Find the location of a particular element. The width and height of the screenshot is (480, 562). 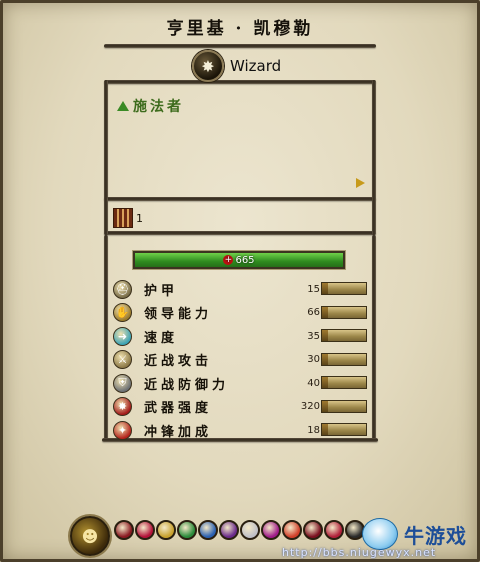

melee-defence-icon: ⛨ is located at coordinates (122, 383).